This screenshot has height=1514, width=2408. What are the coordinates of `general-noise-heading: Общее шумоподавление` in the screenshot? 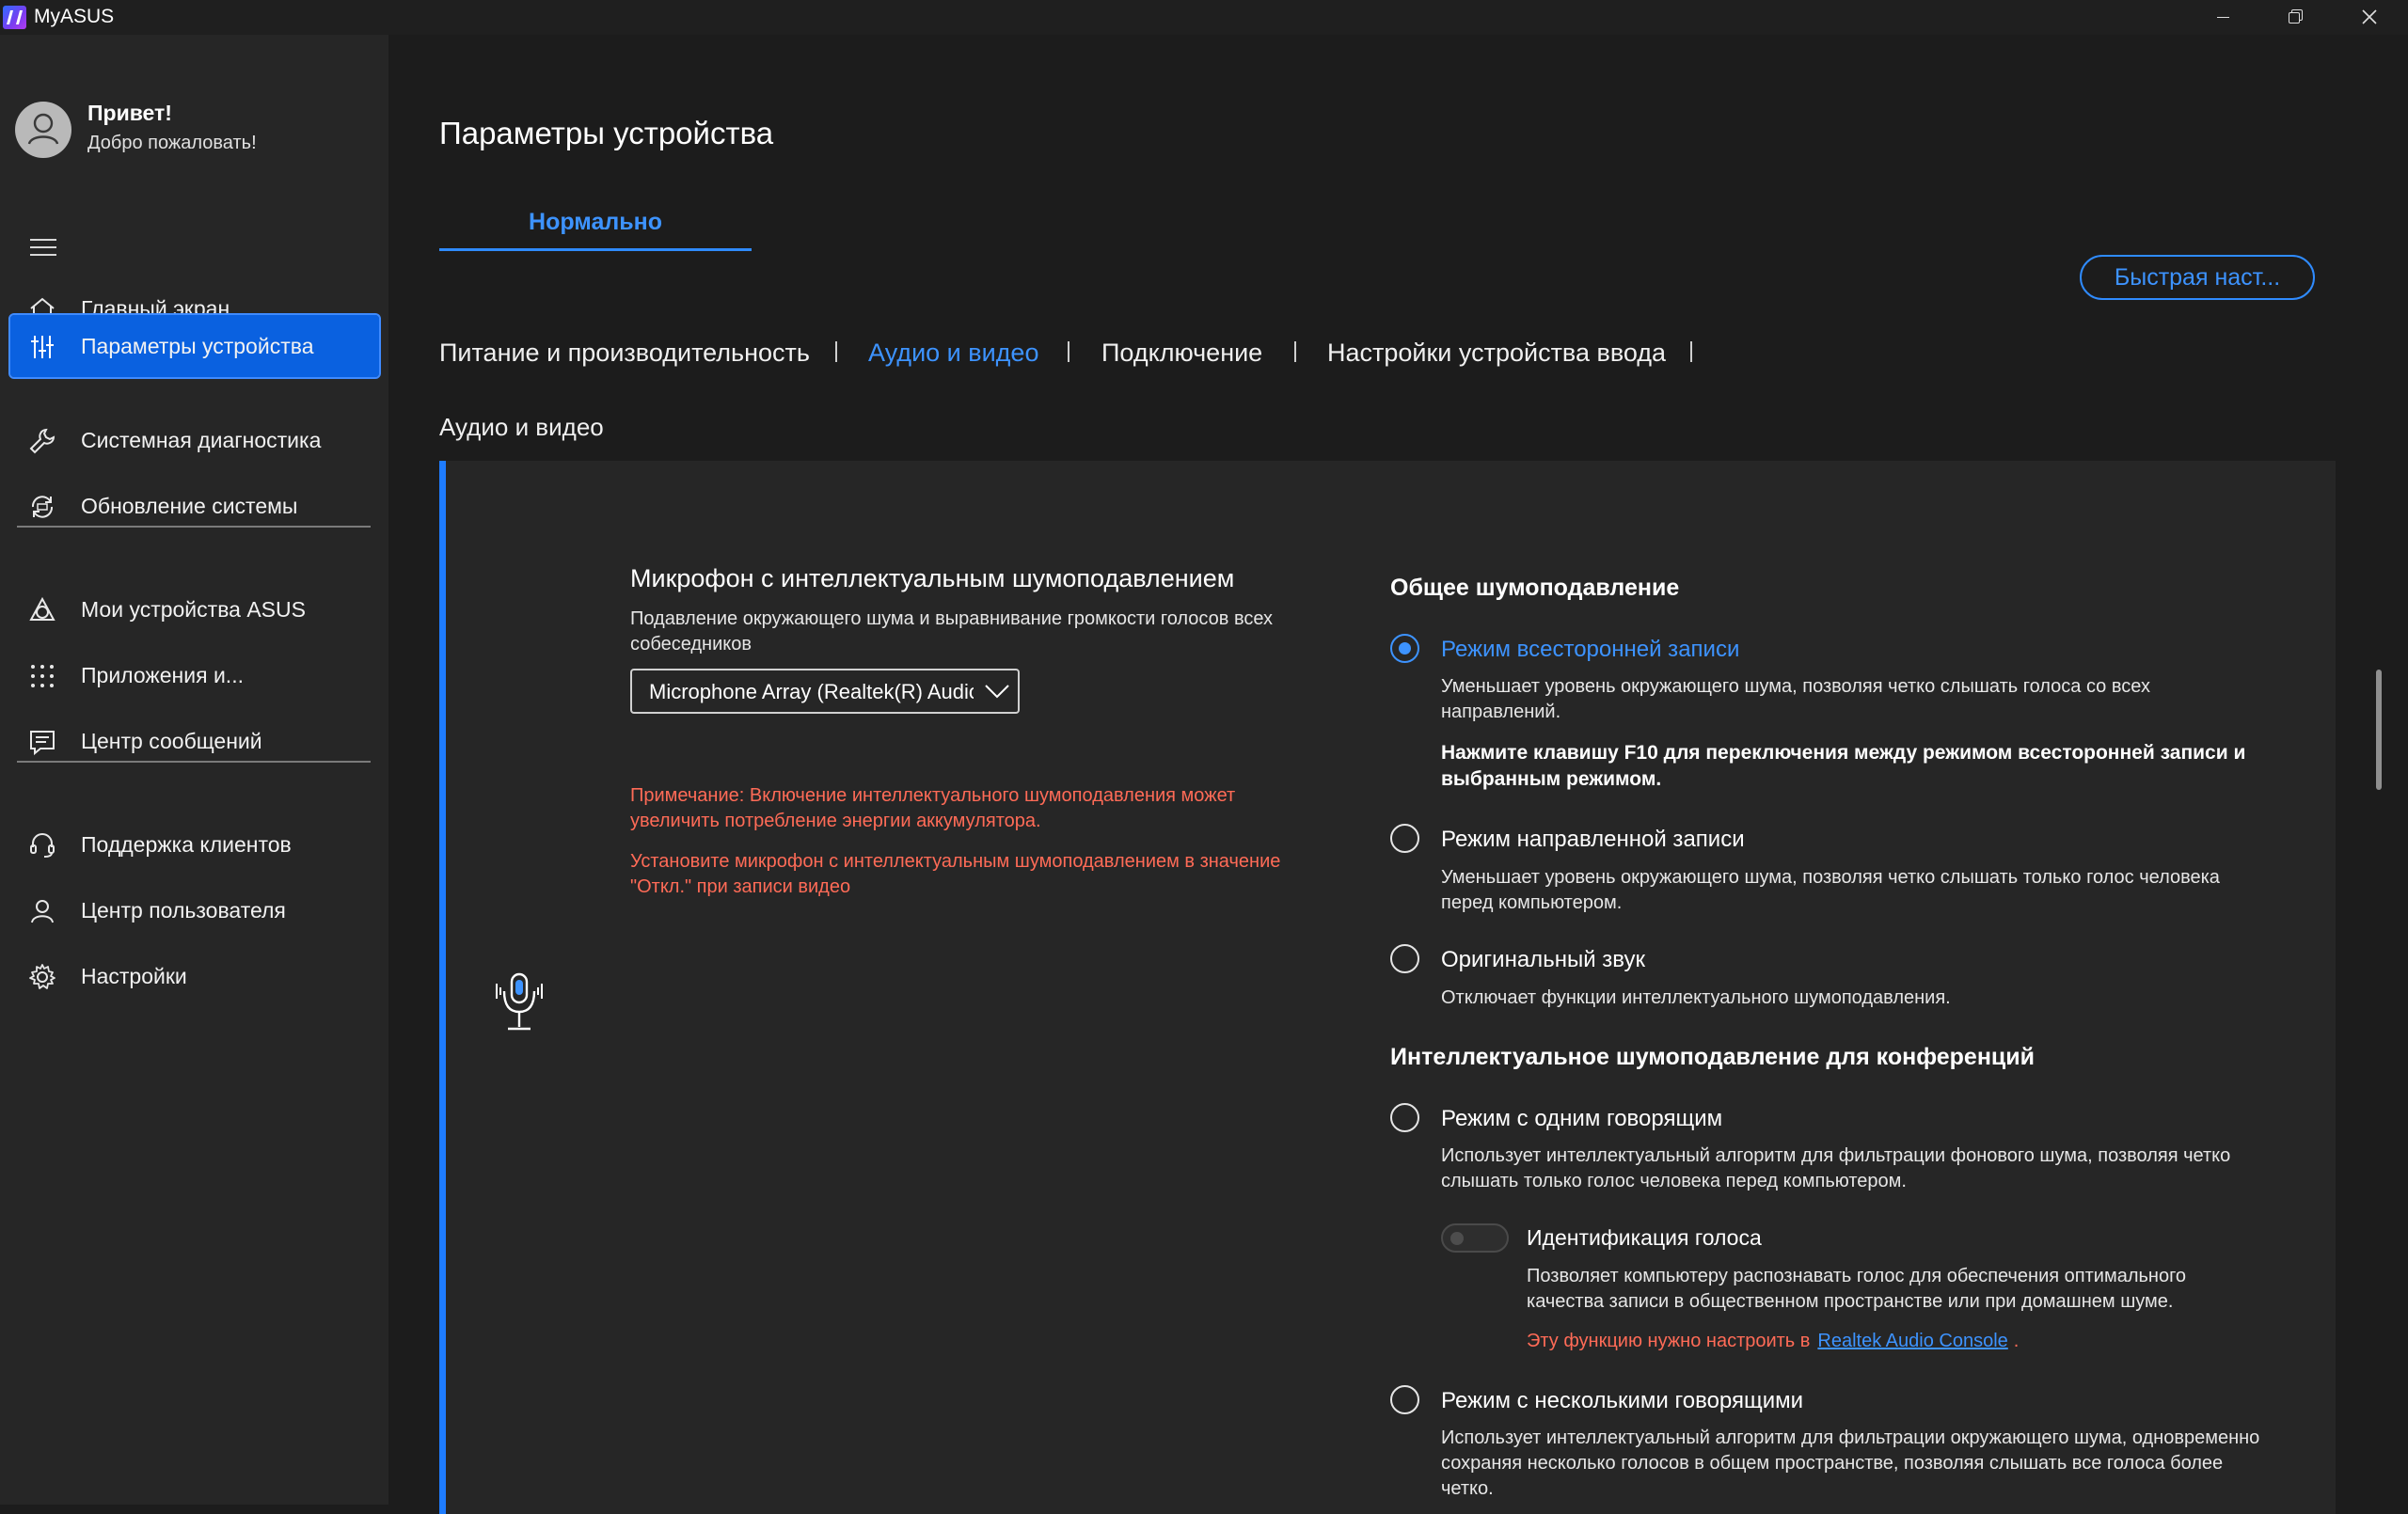 It's located at (1535, 588).